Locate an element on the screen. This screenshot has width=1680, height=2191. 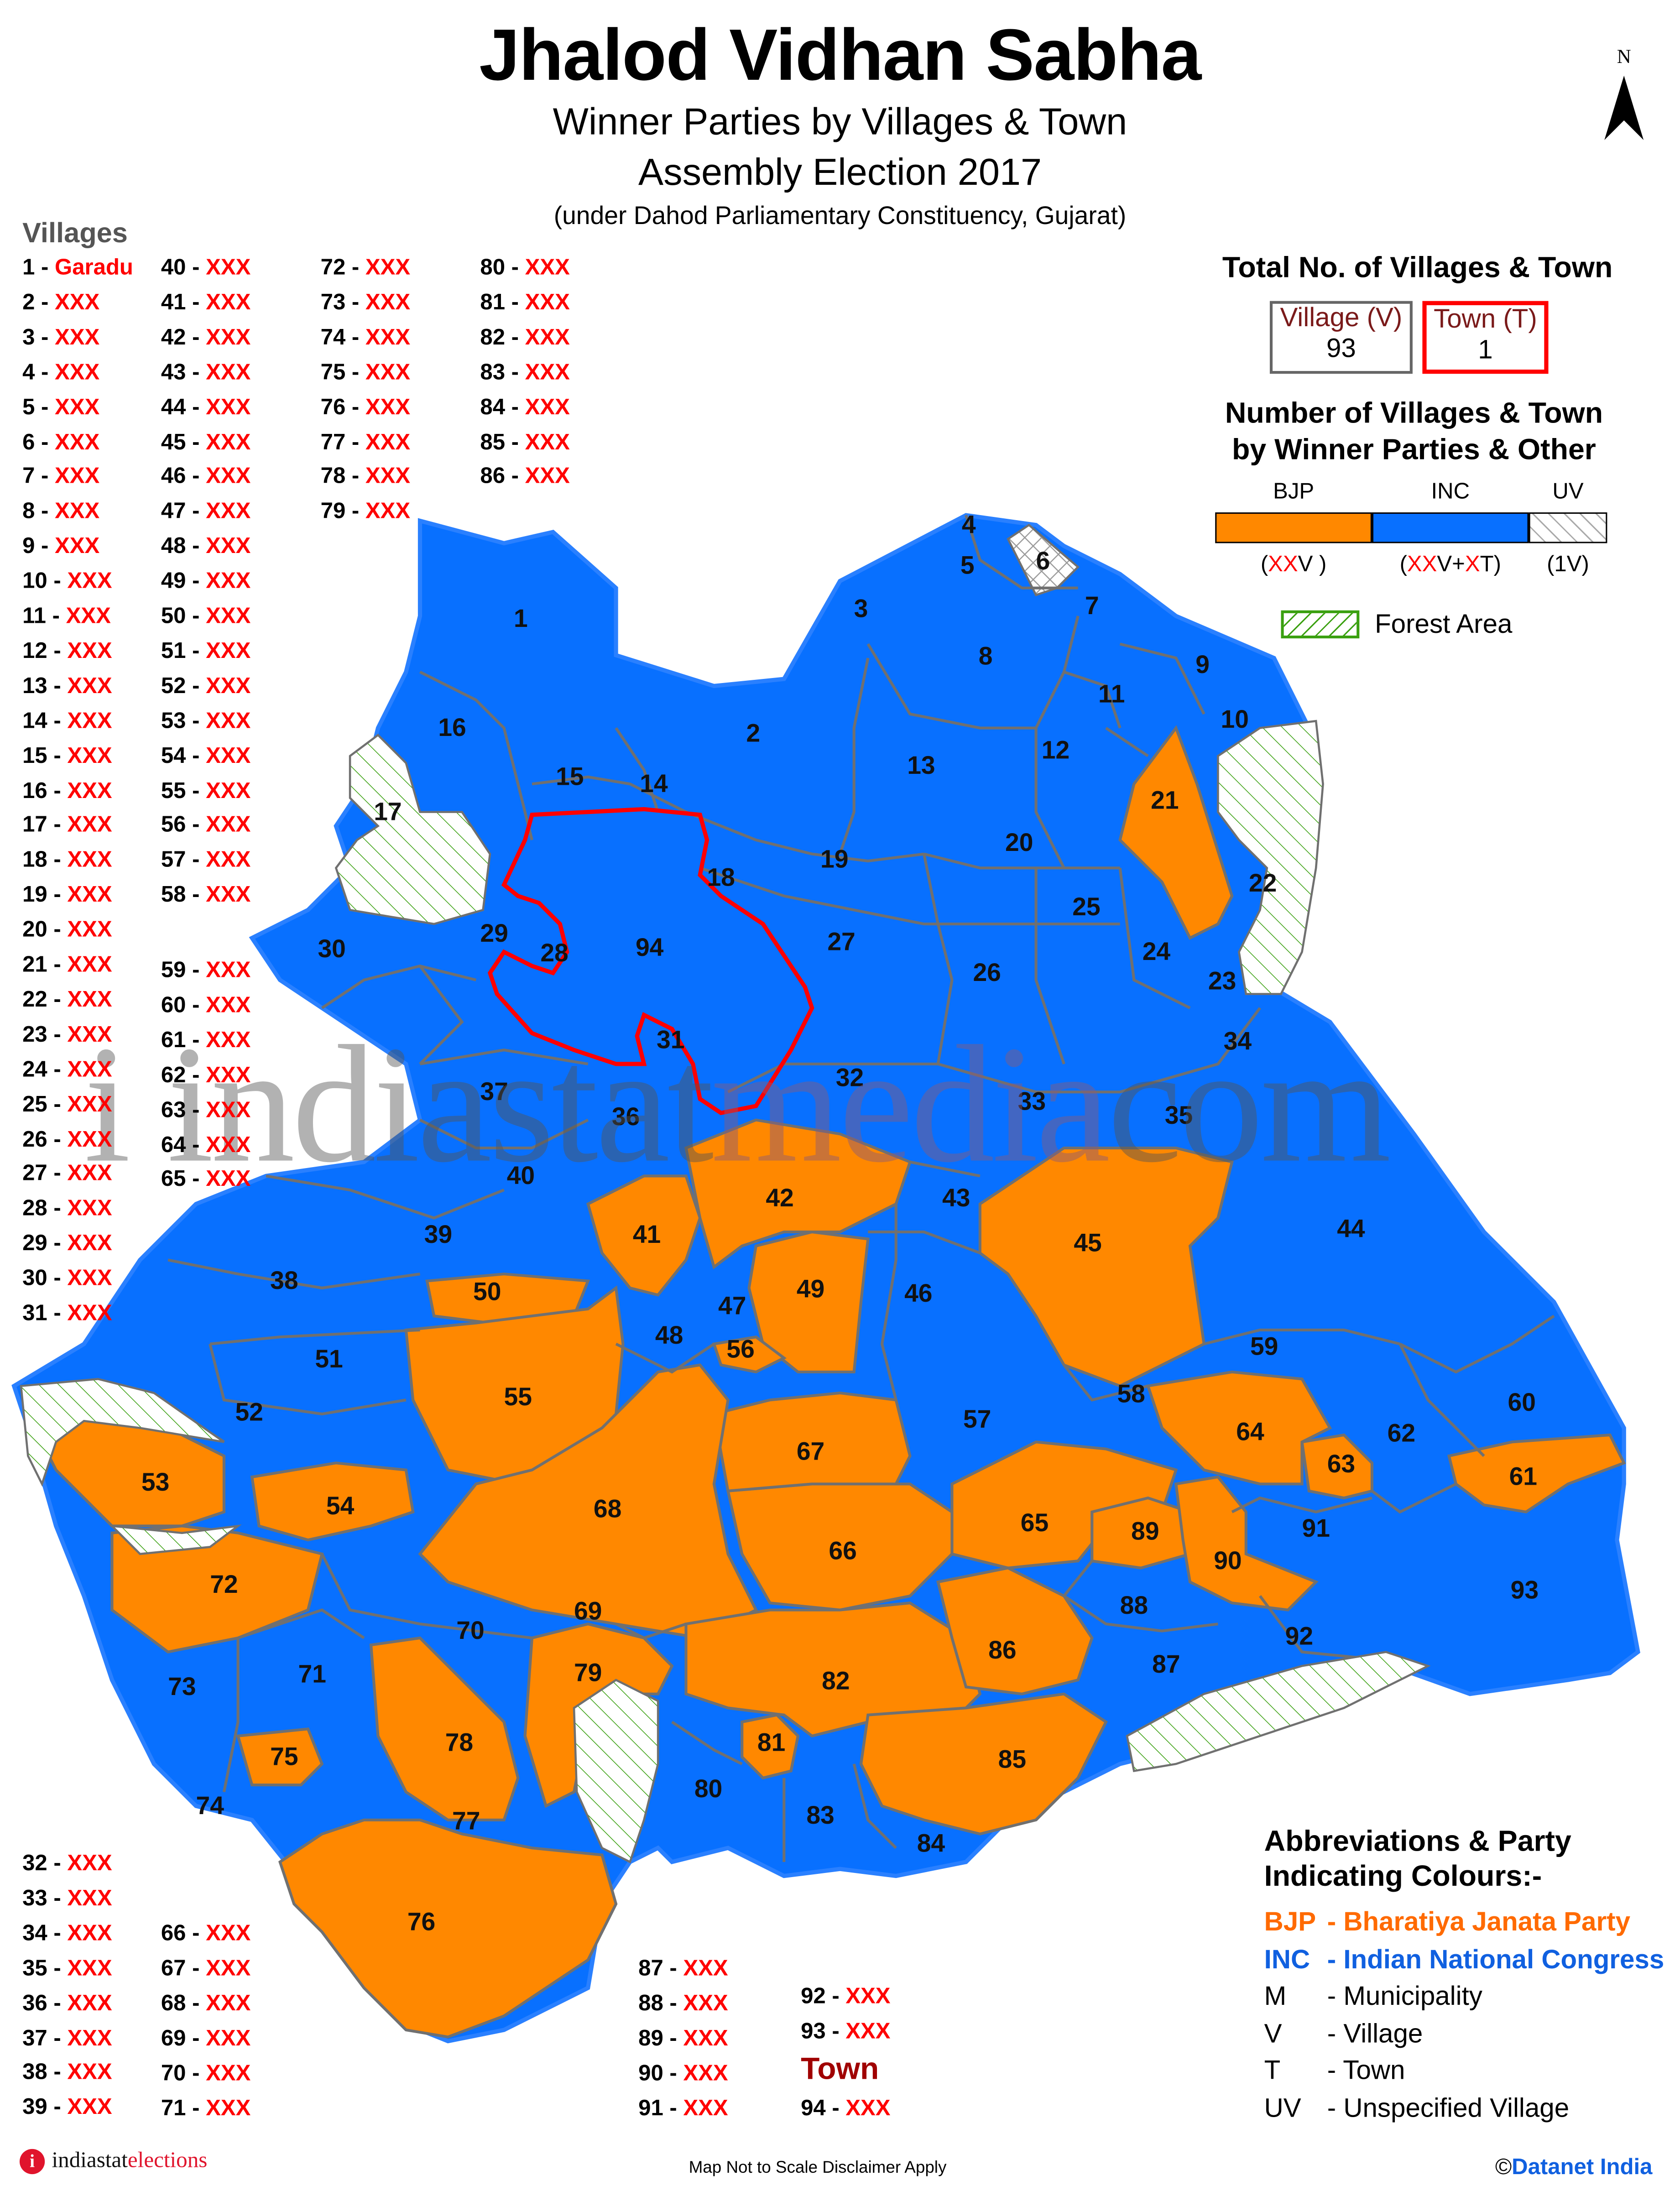
party-bar-segment-inc is located at coordinates (1451, 527).